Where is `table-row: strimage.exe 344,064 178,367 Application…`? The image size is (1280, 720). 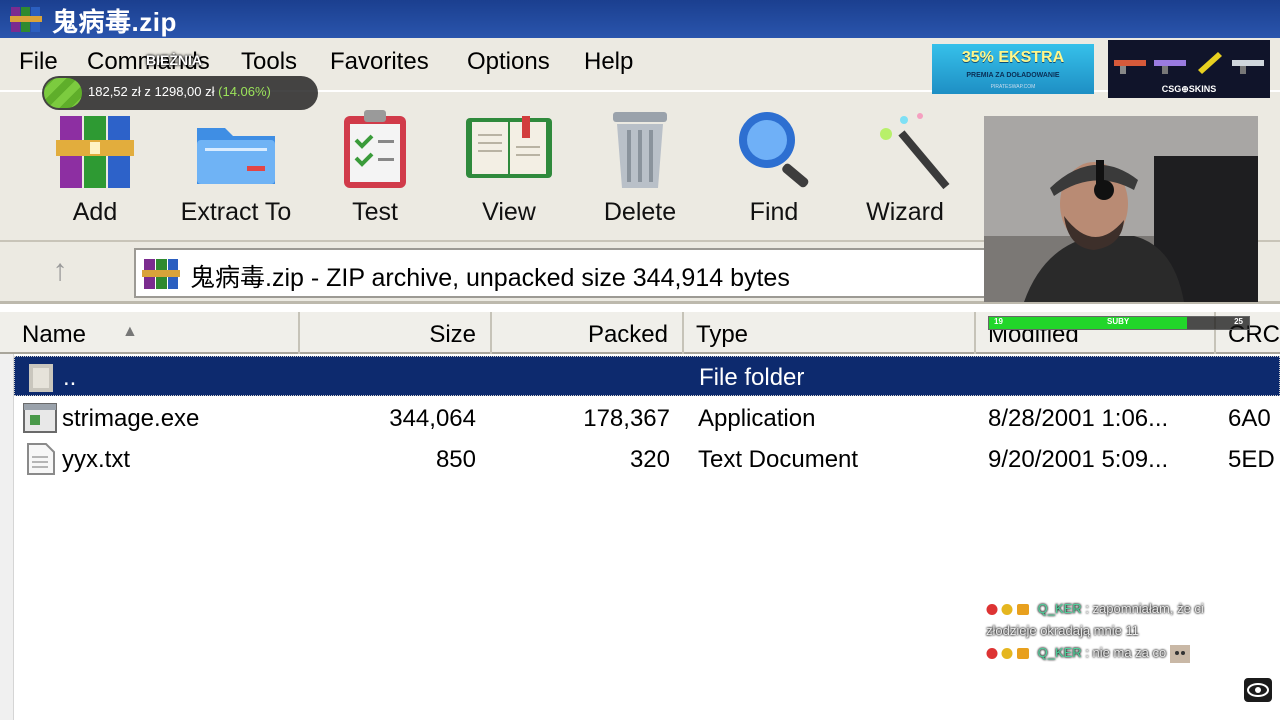 table-row: strimage.exe 344,064 178,367 Application… is located at coordinates (647, 418).